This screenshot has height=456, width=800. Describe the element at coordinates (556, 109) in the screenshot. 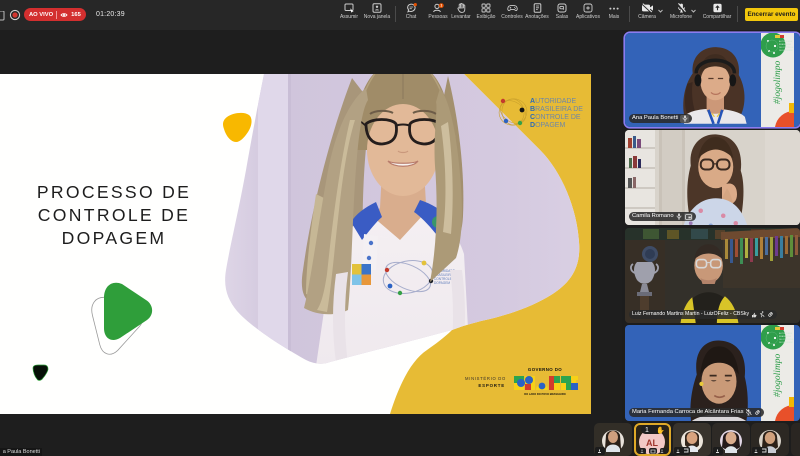

I see `svg-text: BRASILEIRA DE` at that location.